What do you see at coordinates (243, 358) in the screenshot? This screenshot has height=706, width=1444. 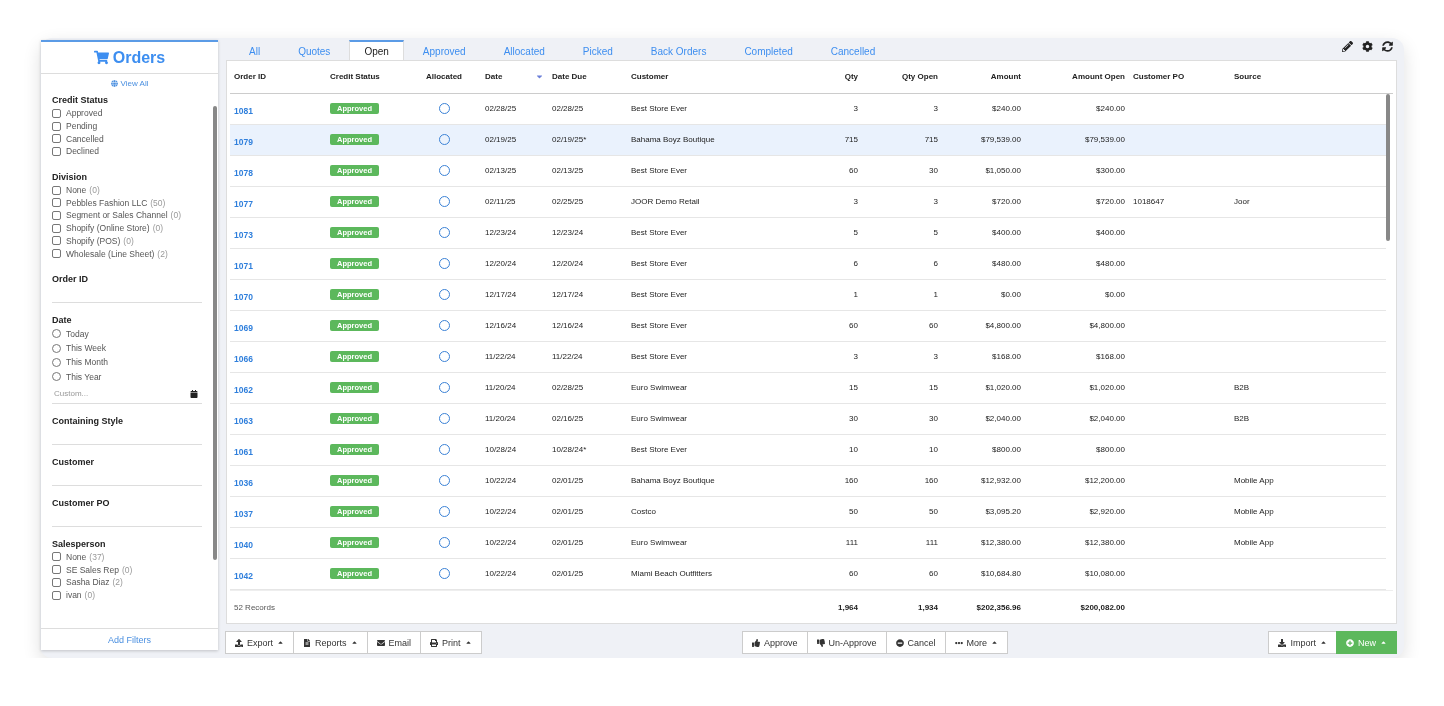 I see `order-id-link: 1066` at bounding box center [243, 358].